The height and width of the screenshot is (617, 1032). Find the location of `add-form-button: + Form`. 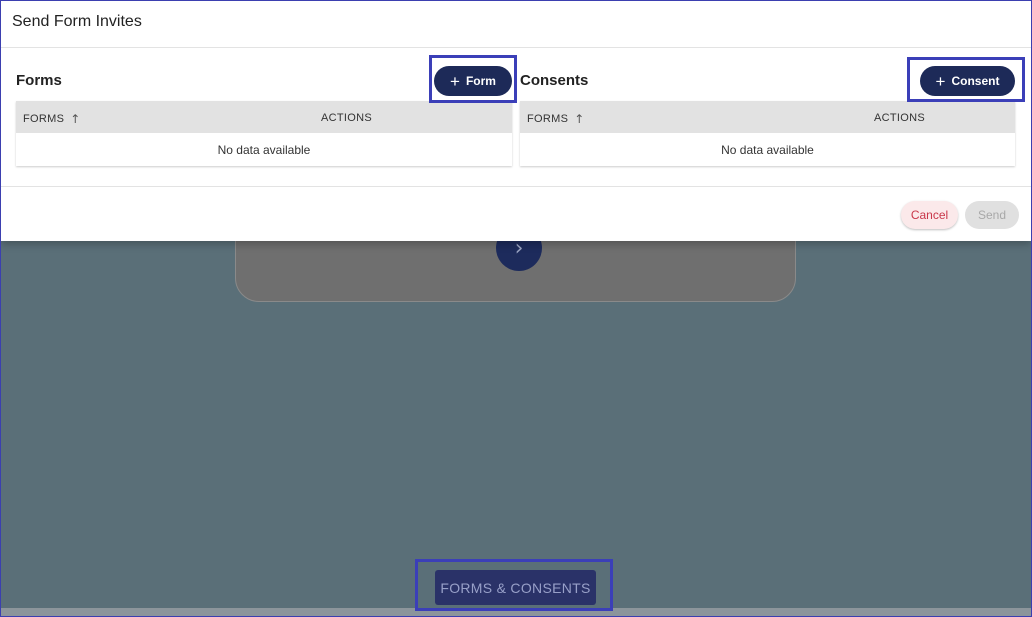

add-form-button: + Form is located at coordinates (473, 81).